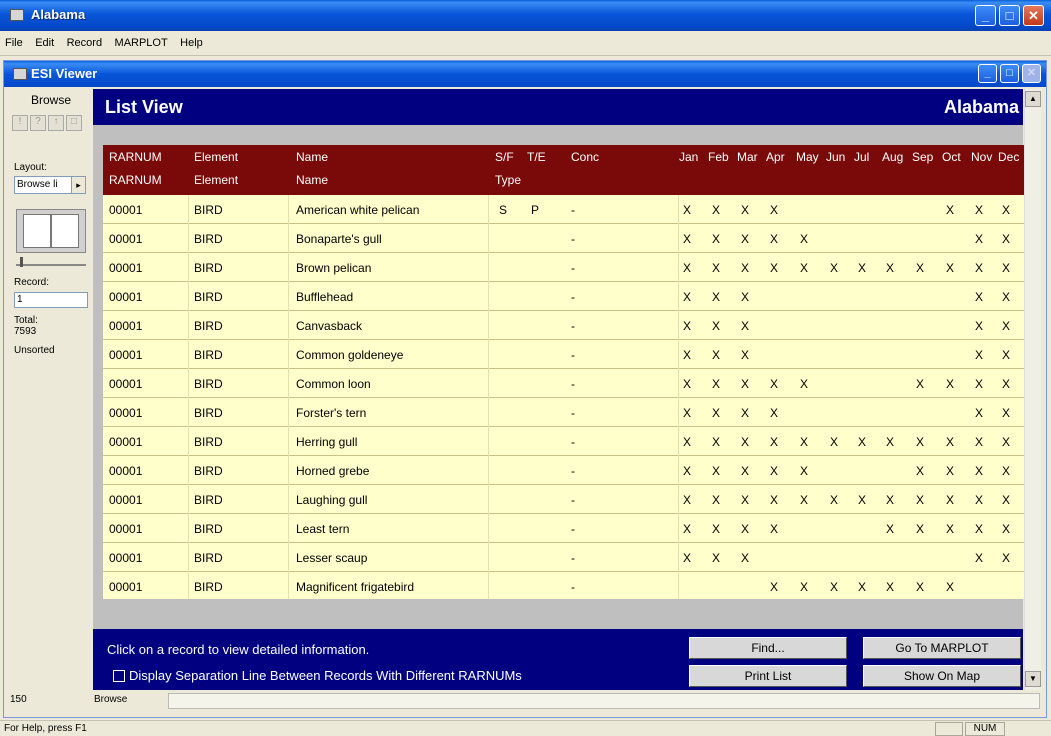 The width and height of the screenshot is (1051, 736). I want to click on table-row: 00001 BIRD Least tern - X X X X X X X X X, so click(564, 528).